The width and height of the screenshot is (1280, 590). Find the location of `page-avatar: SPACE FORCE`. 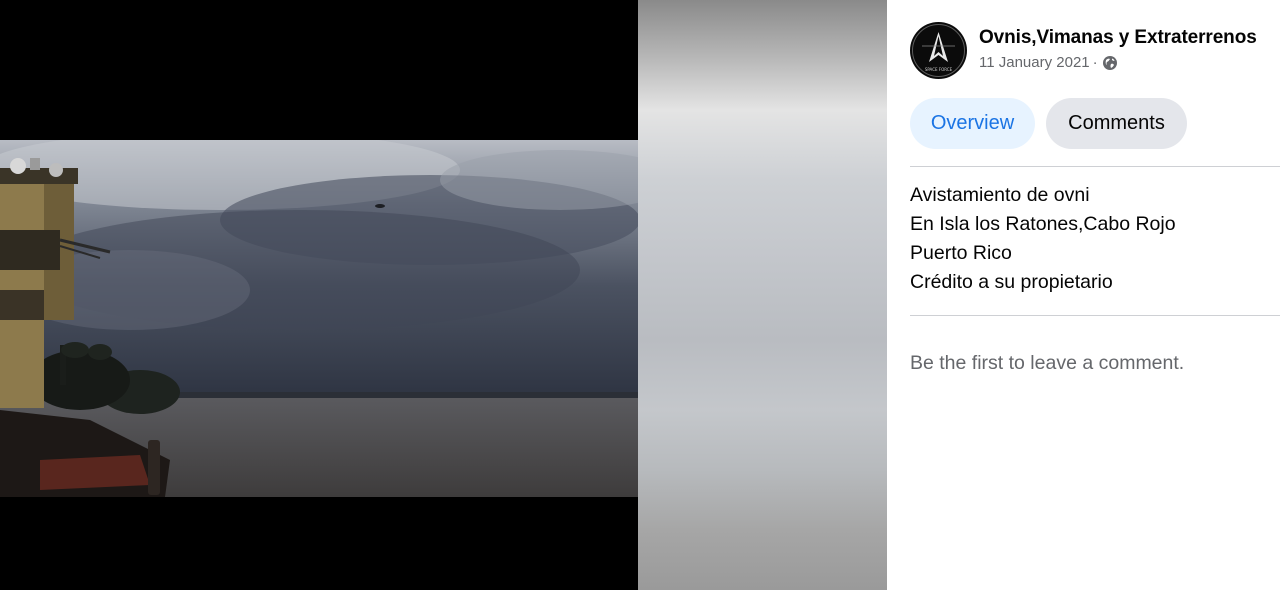

page-avatar: SPACE FORCE is located at coordinates (938, 50).